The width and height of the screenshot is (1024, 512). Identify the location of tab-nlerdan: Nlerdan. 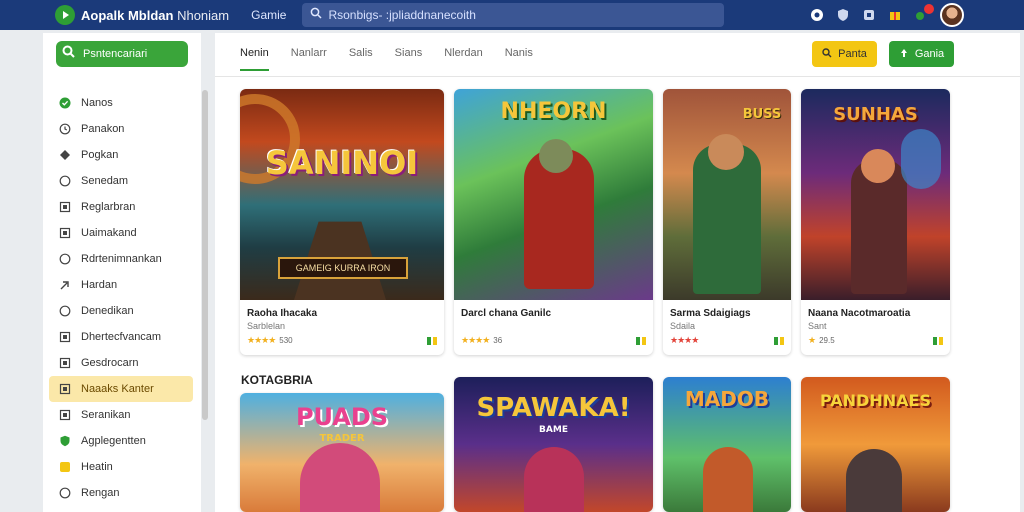
(463, 57).